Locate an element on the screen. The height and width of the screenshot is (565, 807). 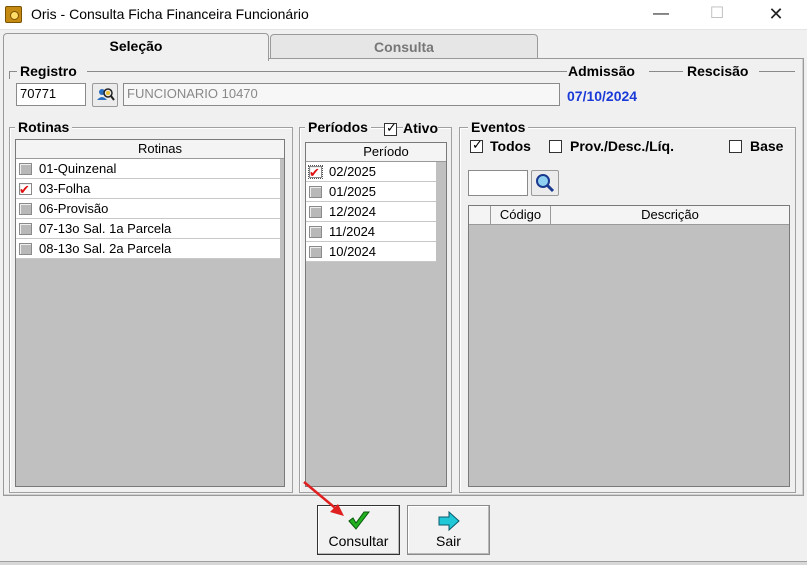
codigo-column-header: Código is located at coordinates (521, 215).